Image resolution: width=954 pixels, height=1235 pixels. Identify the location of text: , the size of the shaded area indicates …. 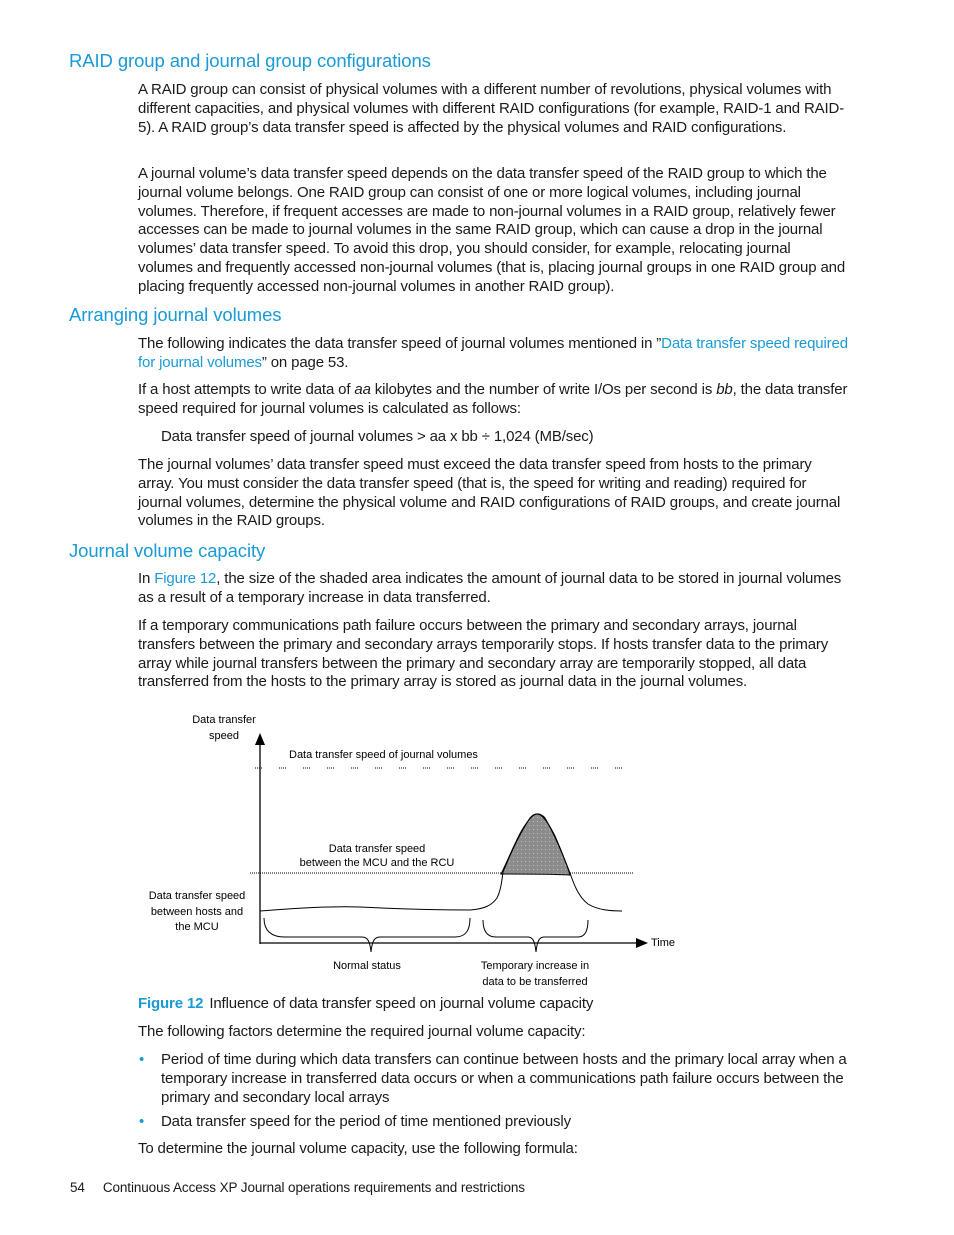
(490, 588).